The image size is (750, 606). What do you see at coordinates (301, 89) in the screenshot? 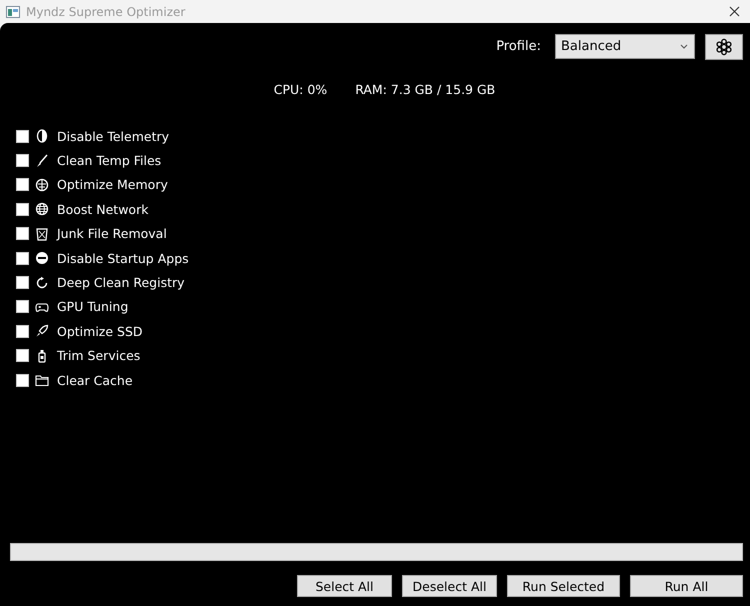
I see `cpu-usage: CPU: 0%` at bounding box center [301, 89].